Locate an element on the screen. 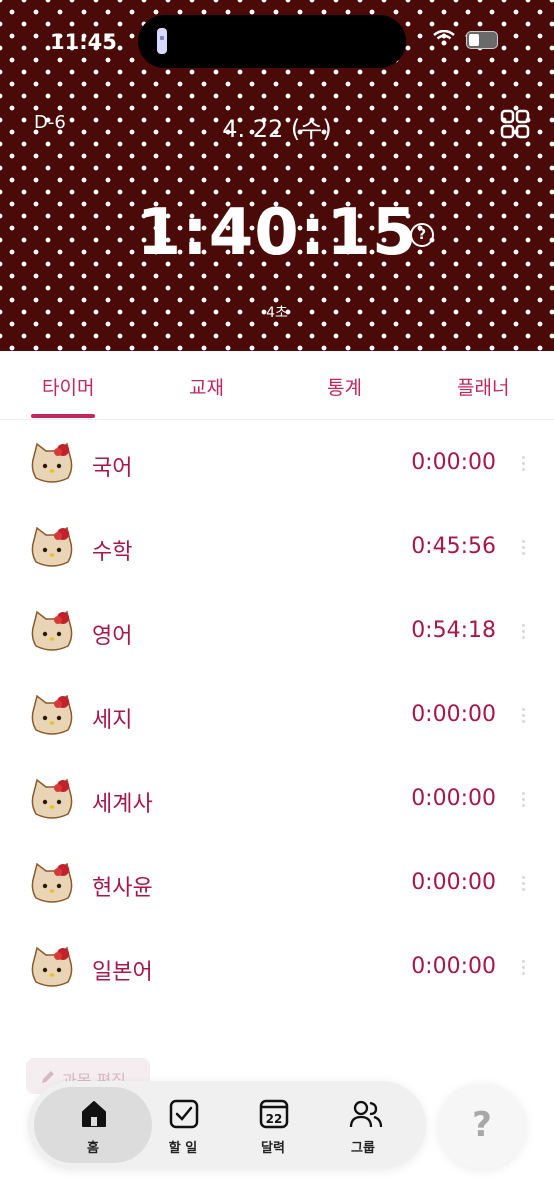 Image resolution: width=554 pixels, height=1200 pixels. tab-textbook: 교재 is located at coordinates (206, 386).